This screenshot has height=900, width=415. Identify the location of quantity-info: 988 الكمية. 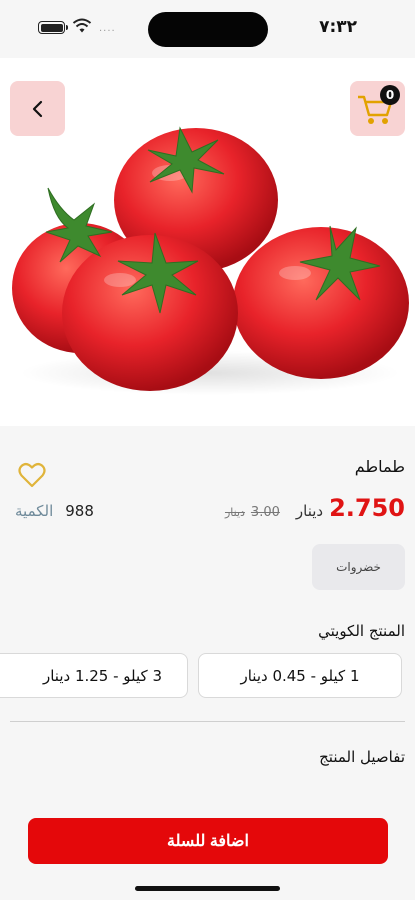
(54, 511).